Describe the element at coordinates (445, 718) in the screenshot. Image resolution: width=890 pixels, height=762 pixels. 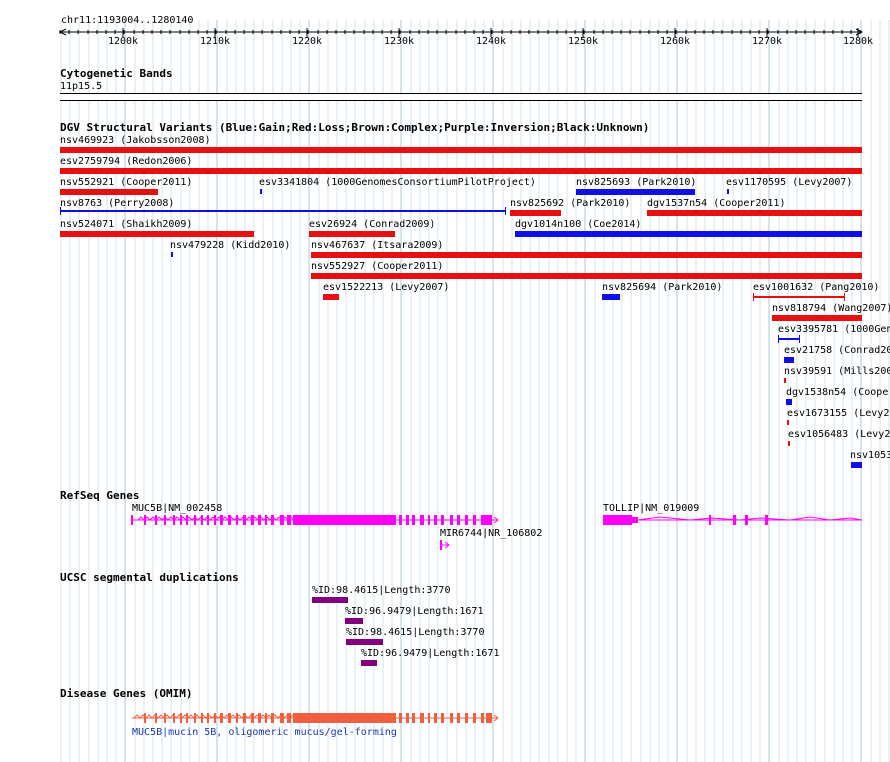
I see `omim-glyph` at that location.